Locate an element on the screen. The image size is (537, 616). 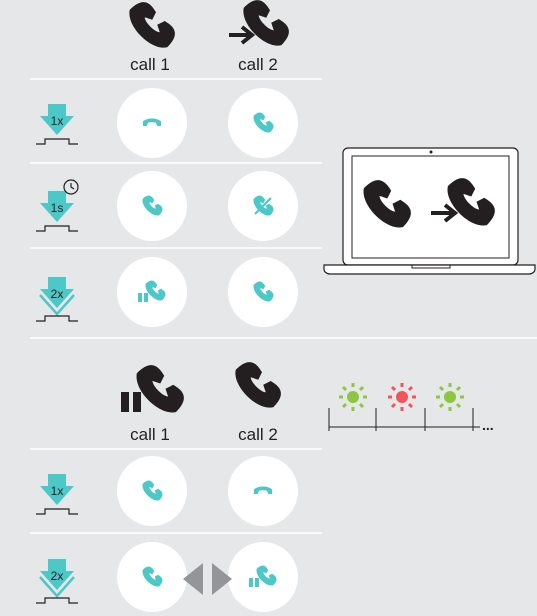
press-1s-label: 1s is located at coordinates (57, 208).